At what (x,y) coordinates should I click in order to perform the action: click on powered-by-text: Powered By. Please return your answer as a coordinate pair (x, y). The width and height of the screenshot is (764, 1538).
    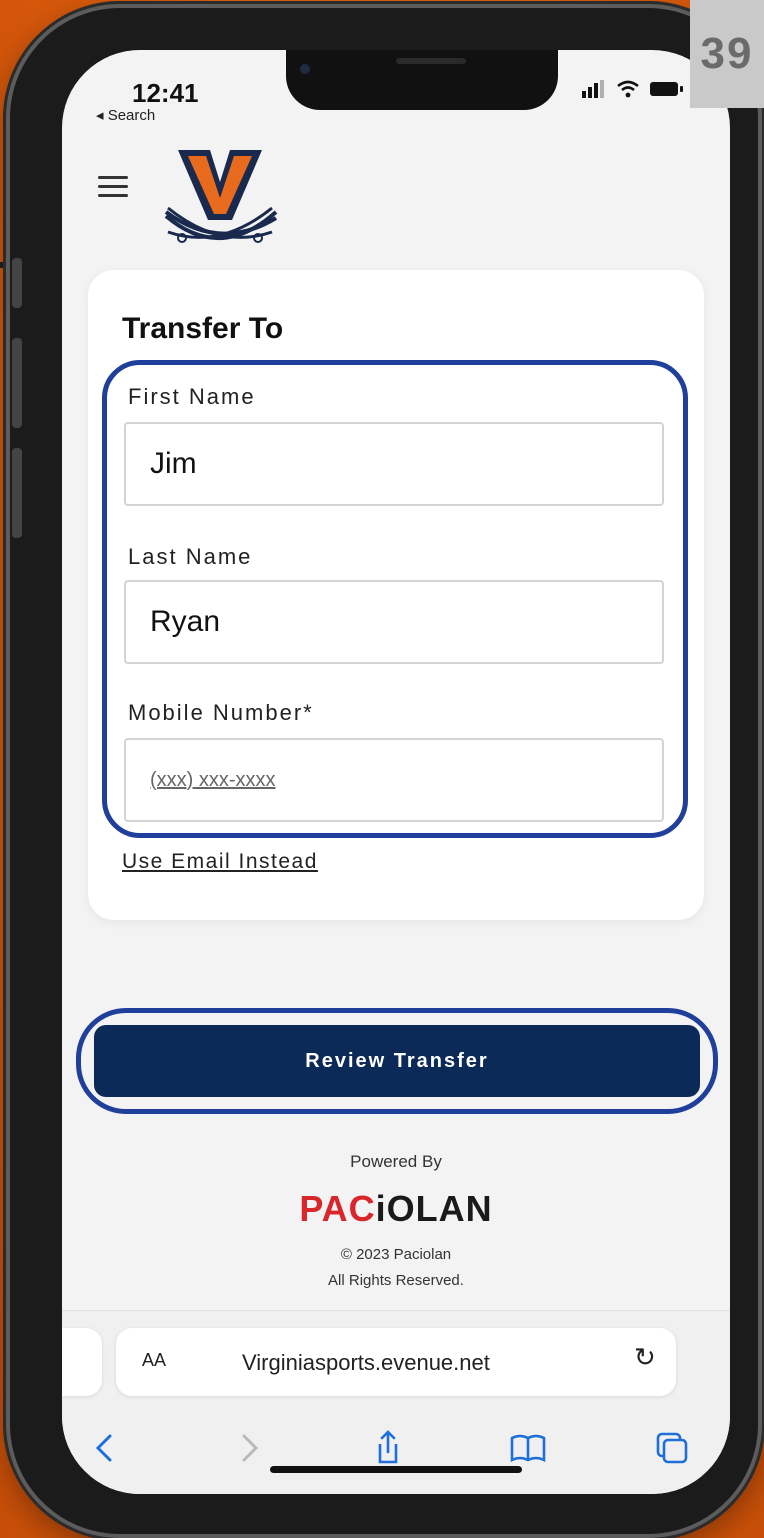
    Looking at the image, I should click on (396, 1161).